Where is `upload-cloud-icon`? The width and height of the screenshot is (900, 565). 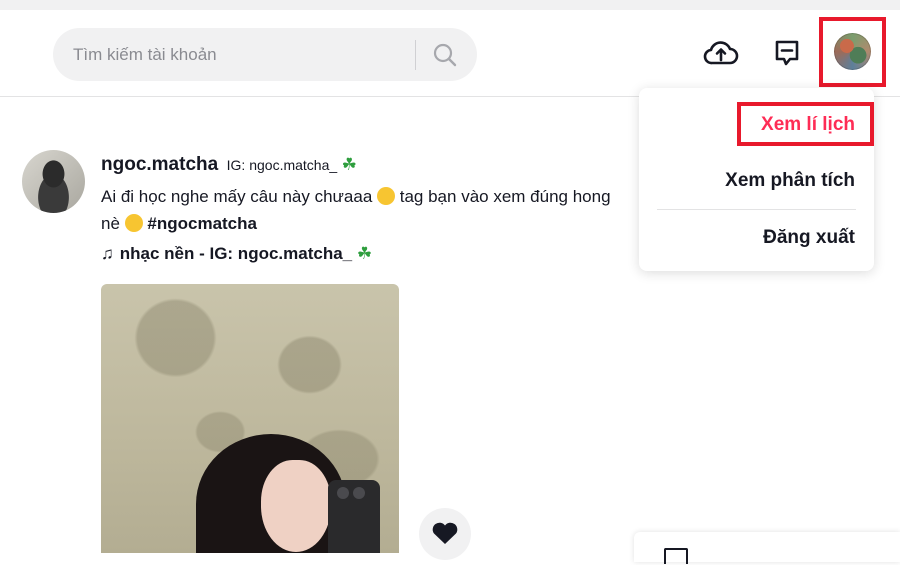 upload-cloud-icon is located at coordinates (721, 53).